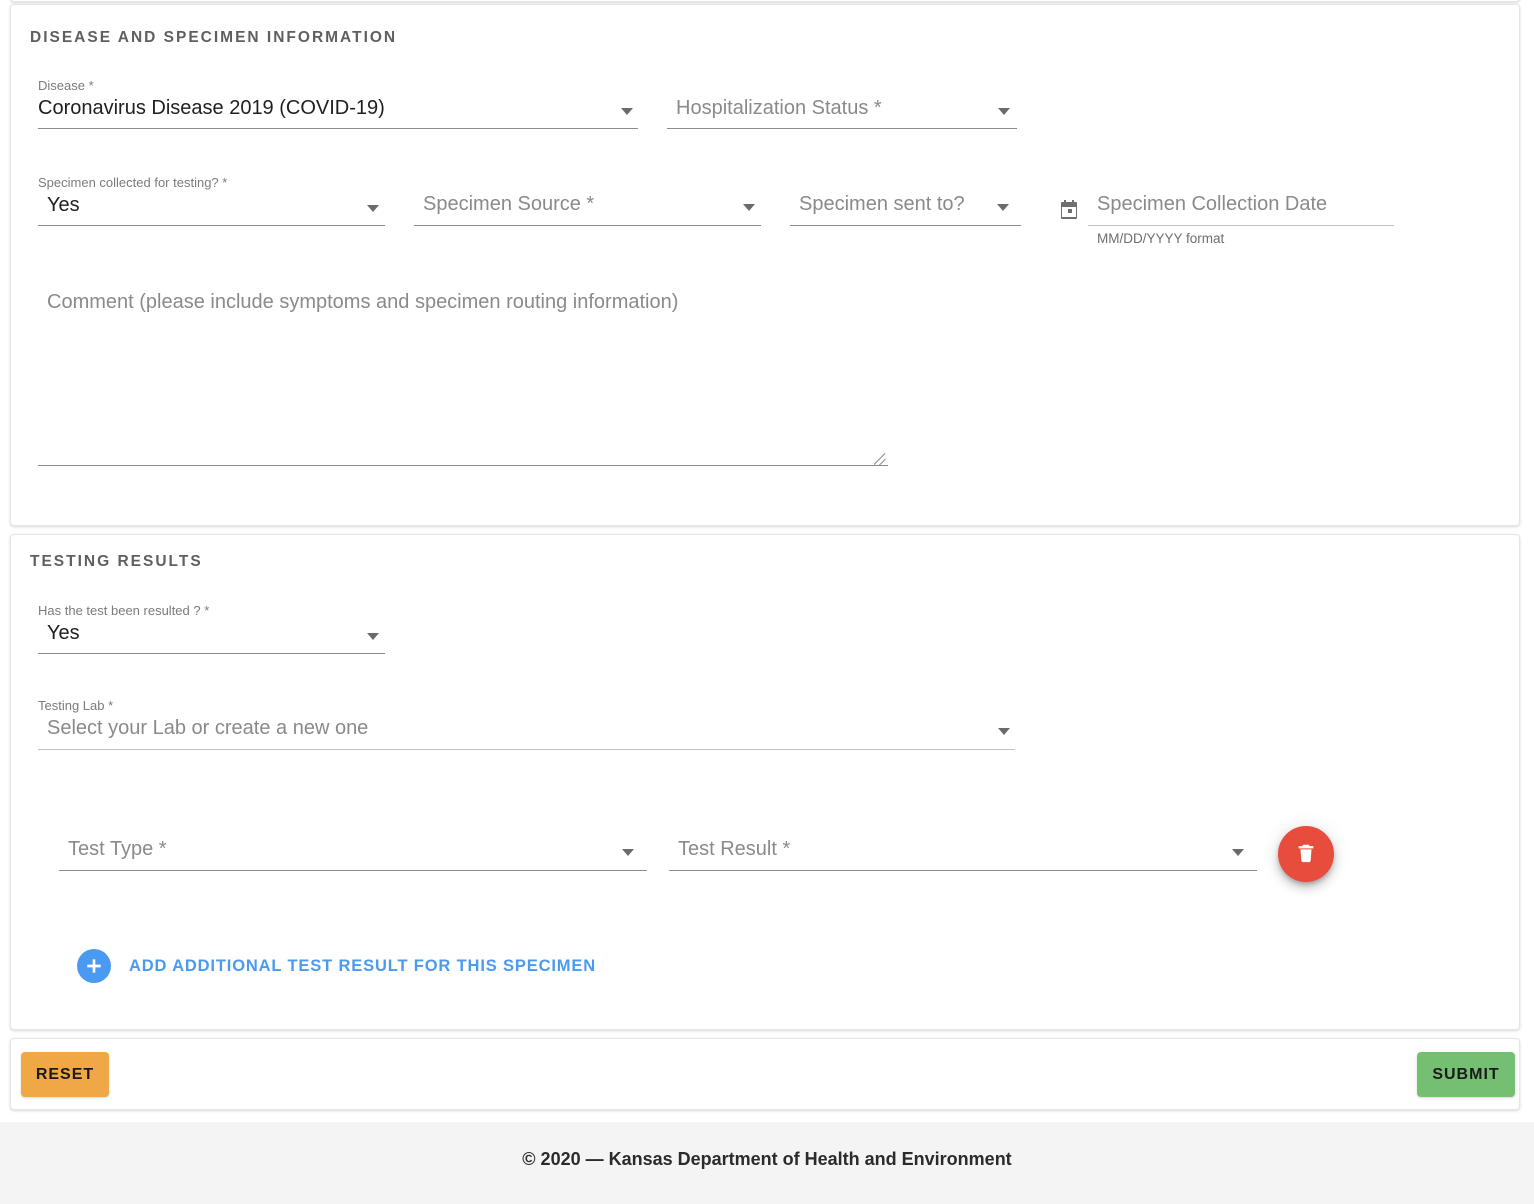  What do you see at coordinates (211, 629) in the screenshot?
I see `has-test-resulted-select: Has the test been resulted ? * Yes` at bounding box center [211, 629].